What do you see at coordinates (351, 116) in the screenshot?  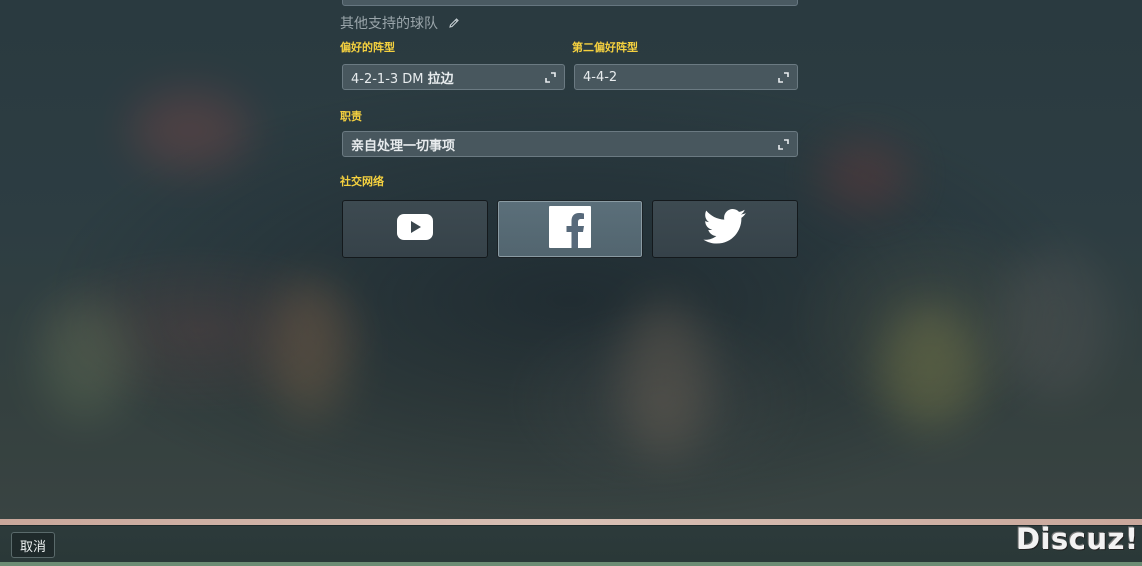 I see `duty-label: 职责` at bounding box center [351, 116].